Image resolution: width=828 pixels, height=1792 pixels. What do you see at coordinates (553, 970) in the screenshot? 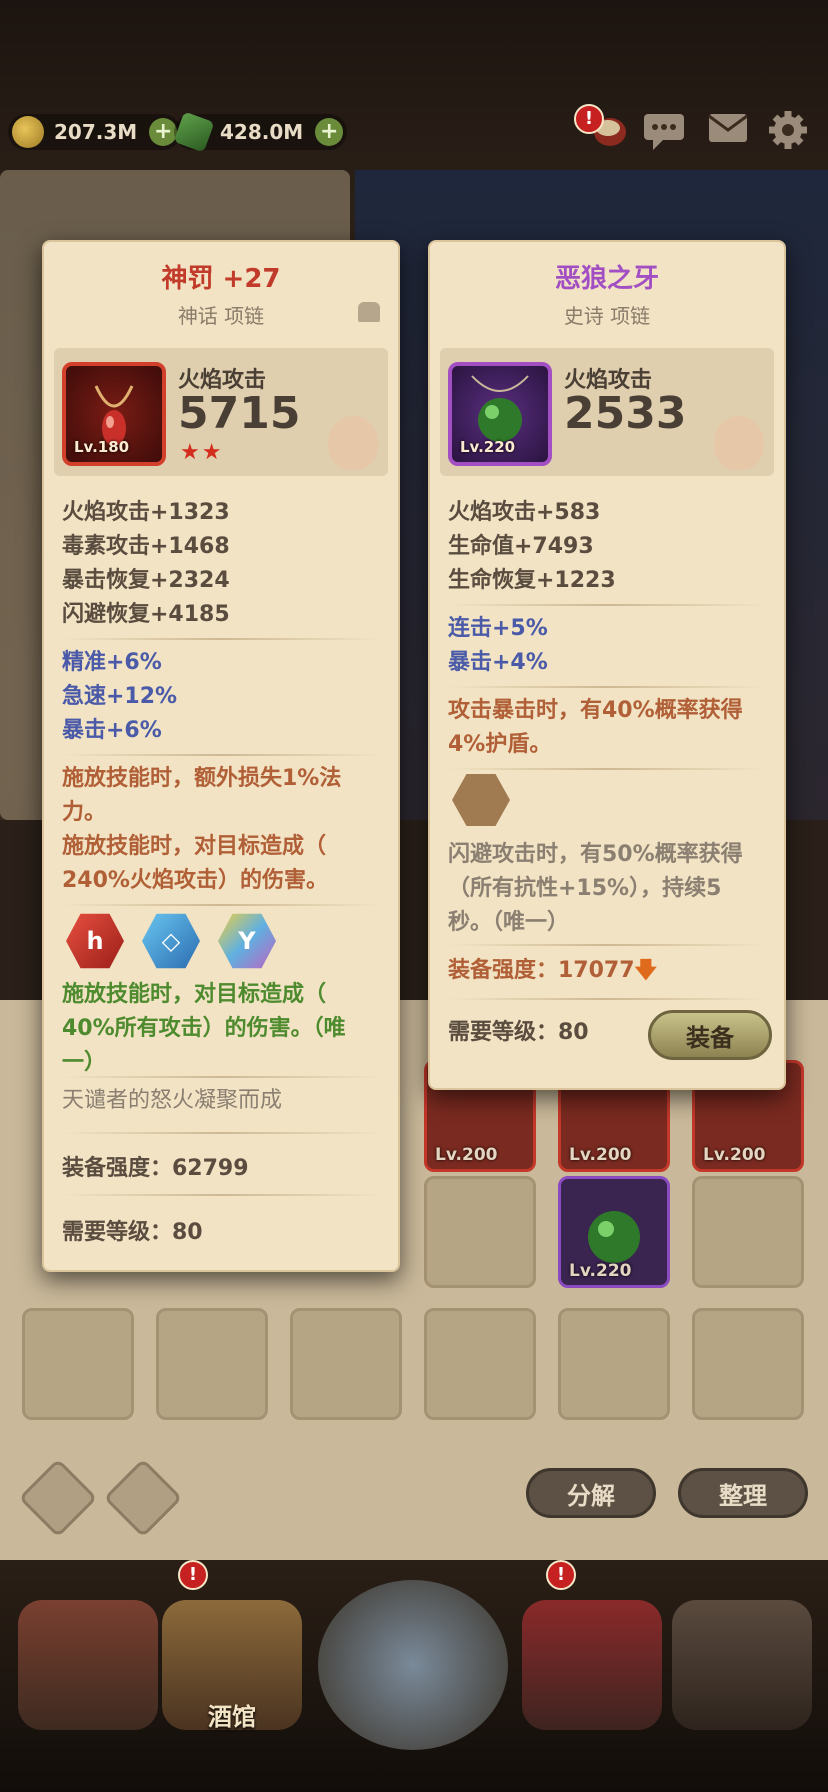
I see `equipment-strength: 装备强度：17077🡇` at bounding box center [553, 970].